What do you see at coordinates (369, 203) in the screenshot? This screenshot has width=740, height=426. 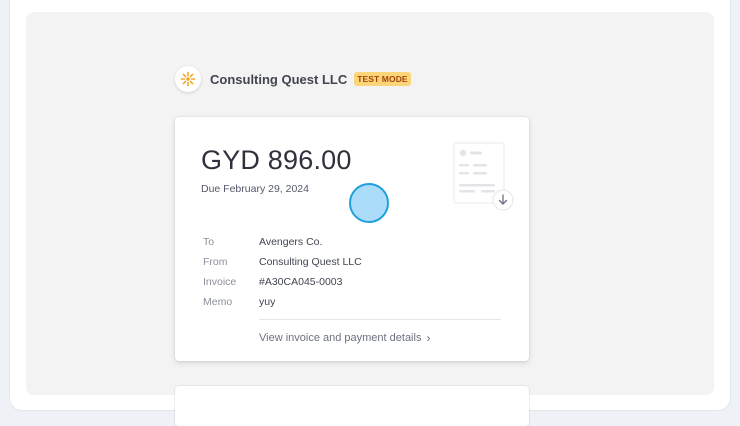 I see `click-indicator` at bounding box center [369, 203].